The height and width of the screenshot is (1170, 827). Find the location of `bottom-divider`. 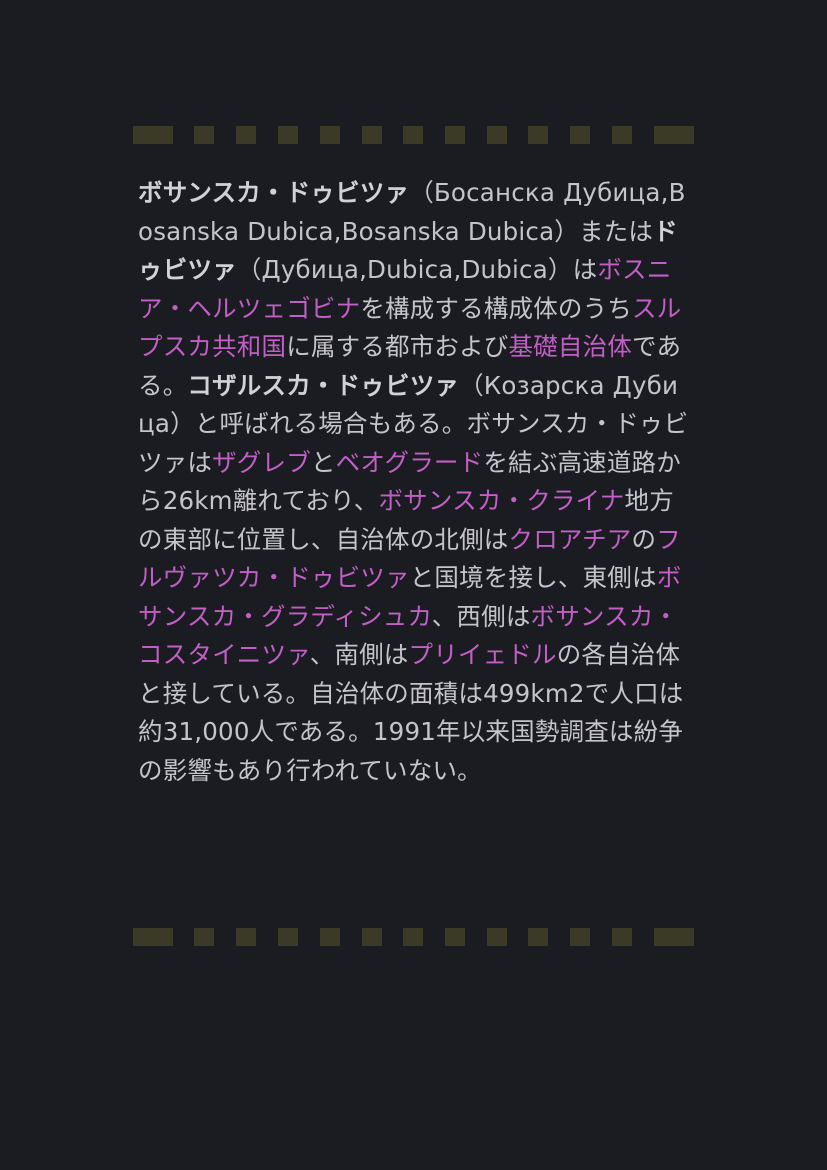

bottom-divider is located at coordinates (413, 938).